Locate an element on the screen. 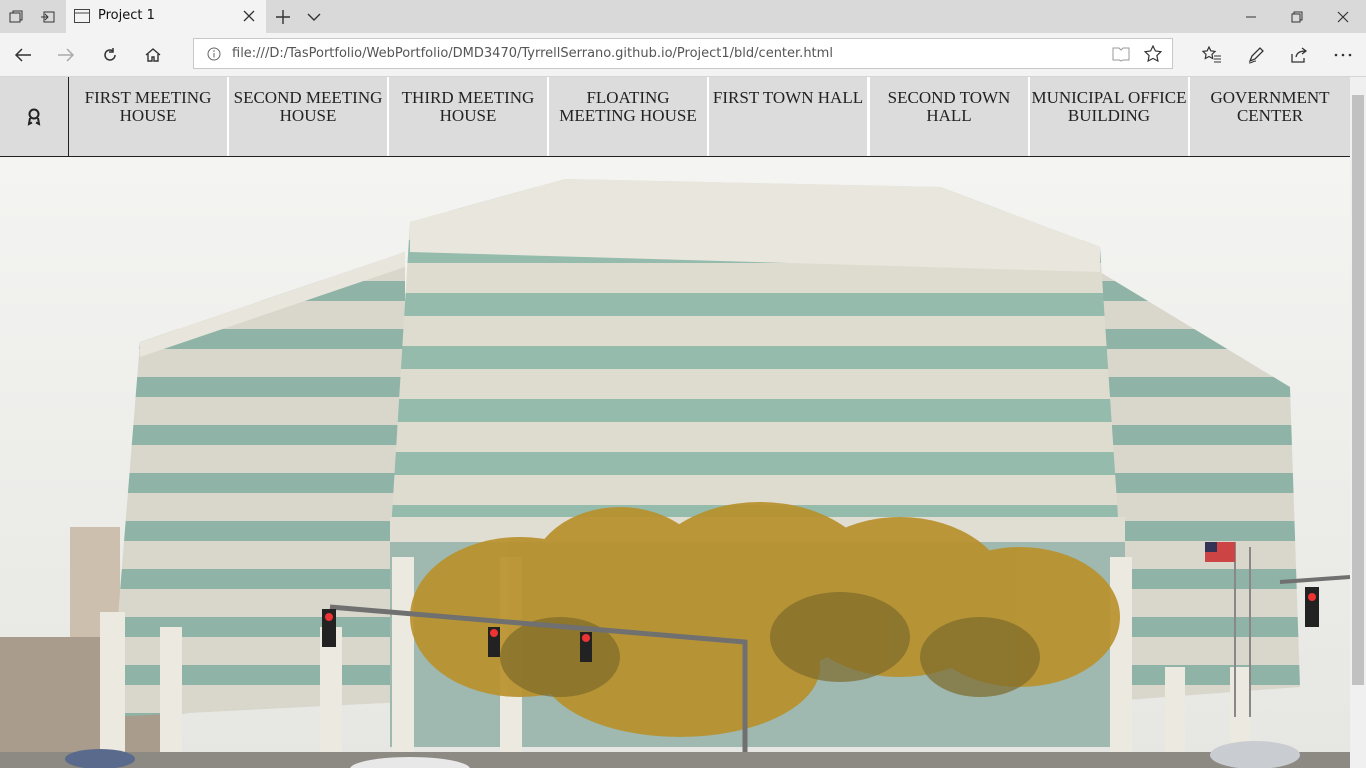  pen-icon is located at coordinates (1256, 55).